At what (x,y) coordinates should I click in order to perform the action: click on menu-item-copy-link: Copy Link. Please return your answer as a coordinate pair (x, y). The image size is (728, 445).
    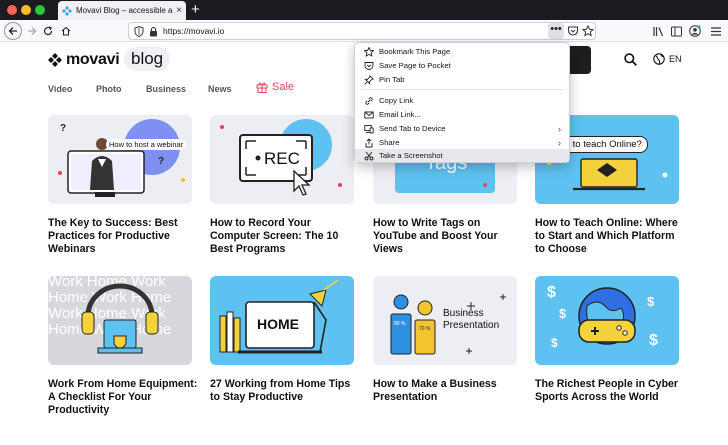
    Looking at the image, I should click on (462, 100).